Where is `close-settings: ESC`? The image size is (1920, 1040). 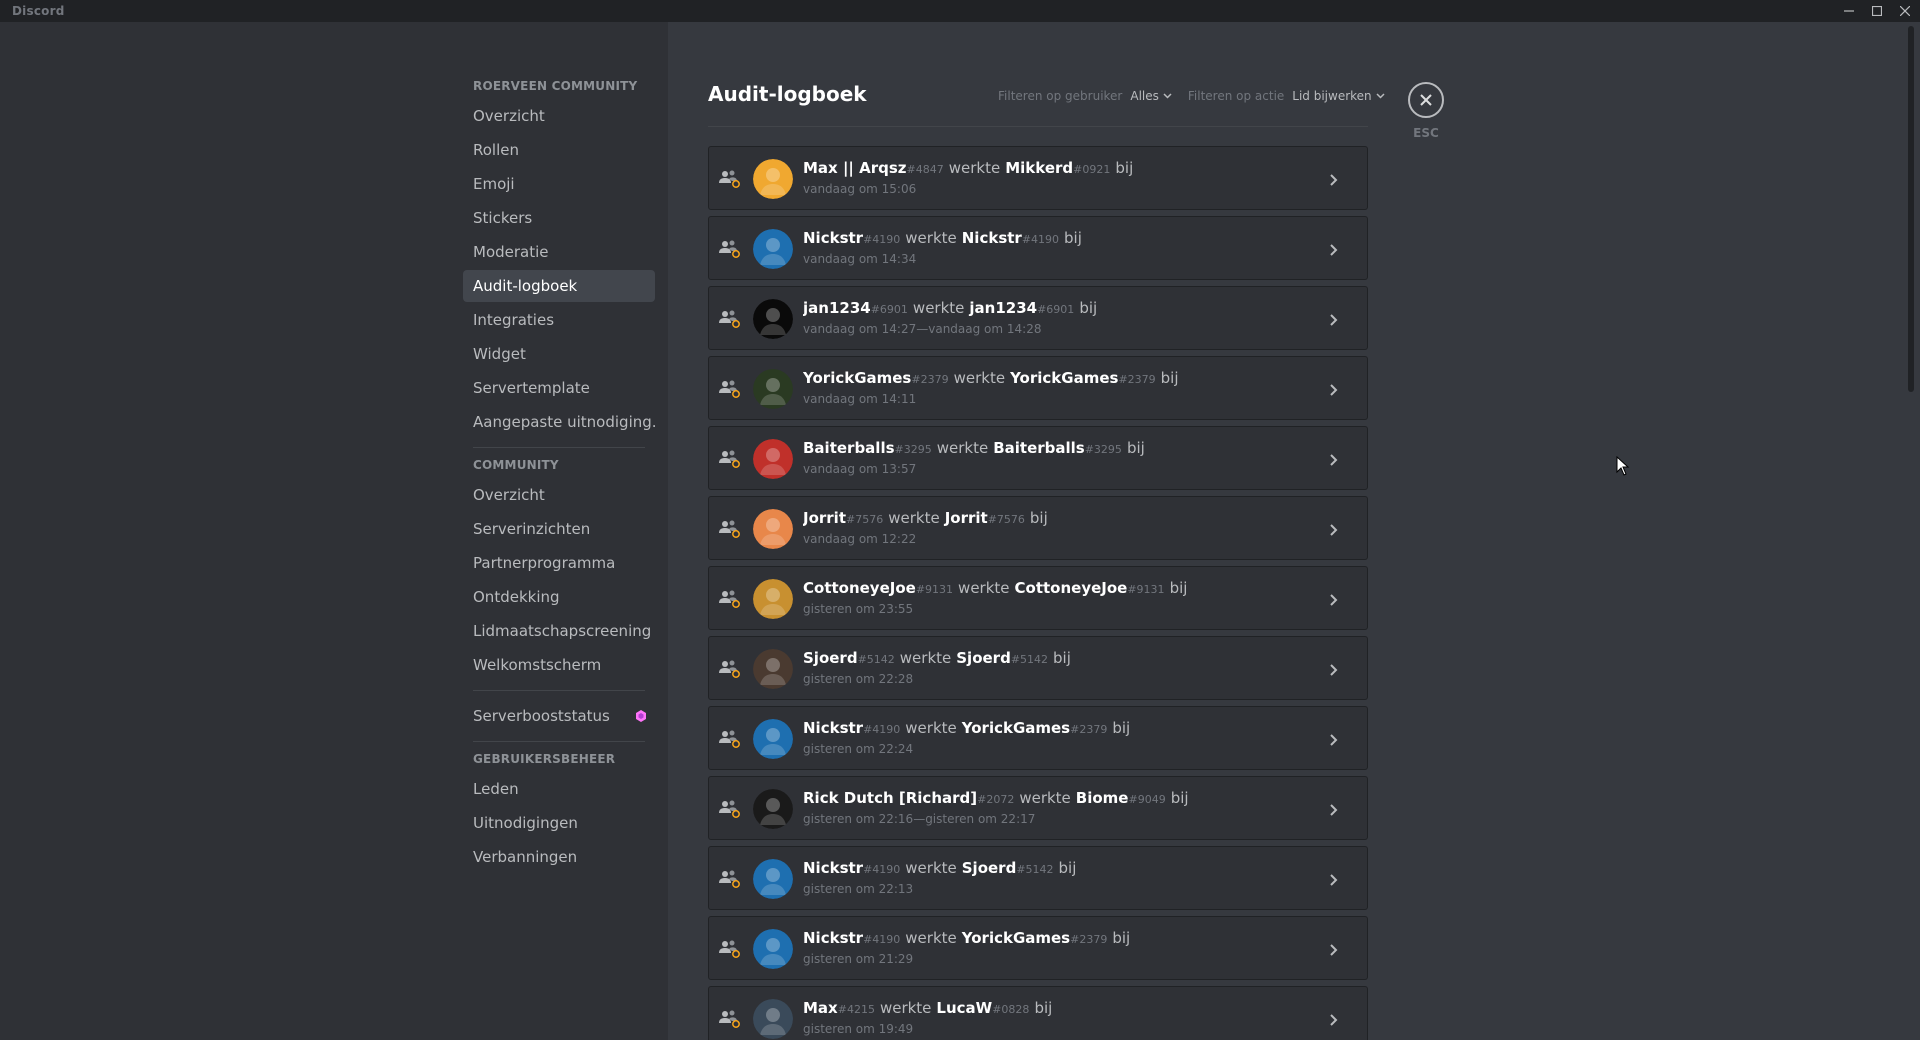
close-settings: ESC is located at coordinates (1426, 111).